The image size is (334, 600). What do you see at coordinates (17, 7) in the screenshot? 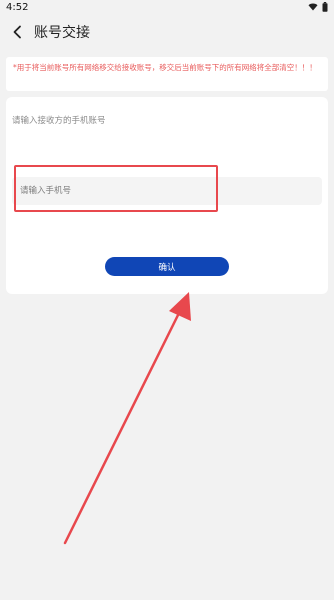
I see `status-time: 4:52` at bounding box center [17, 7].